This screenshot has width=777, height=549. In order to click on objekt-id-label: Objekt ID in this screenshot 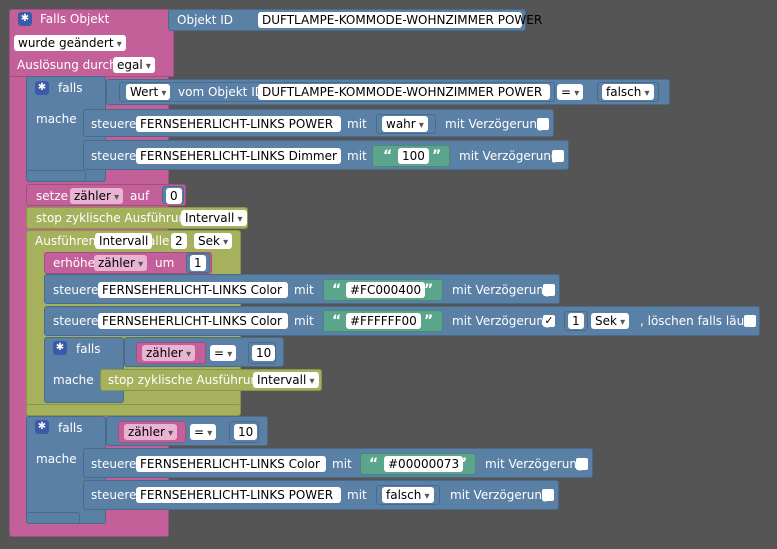, I will do `click(205, 20)`.